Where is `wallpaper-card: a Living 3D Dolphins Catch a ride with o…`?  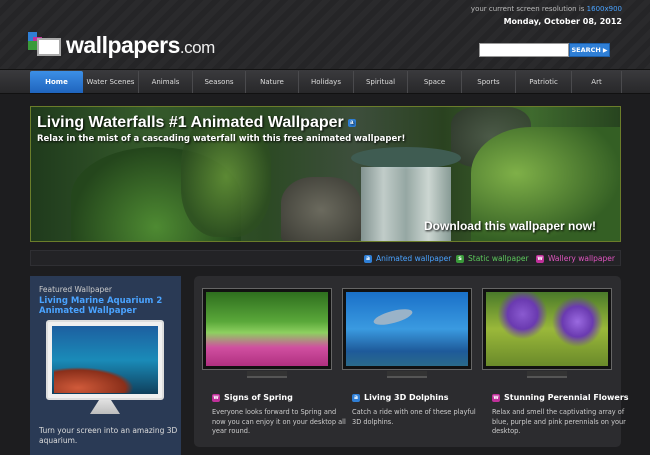
wallpaper-card: a Living 3D Dolphins Catch a ride with o… is located at coordinates (409, 367).